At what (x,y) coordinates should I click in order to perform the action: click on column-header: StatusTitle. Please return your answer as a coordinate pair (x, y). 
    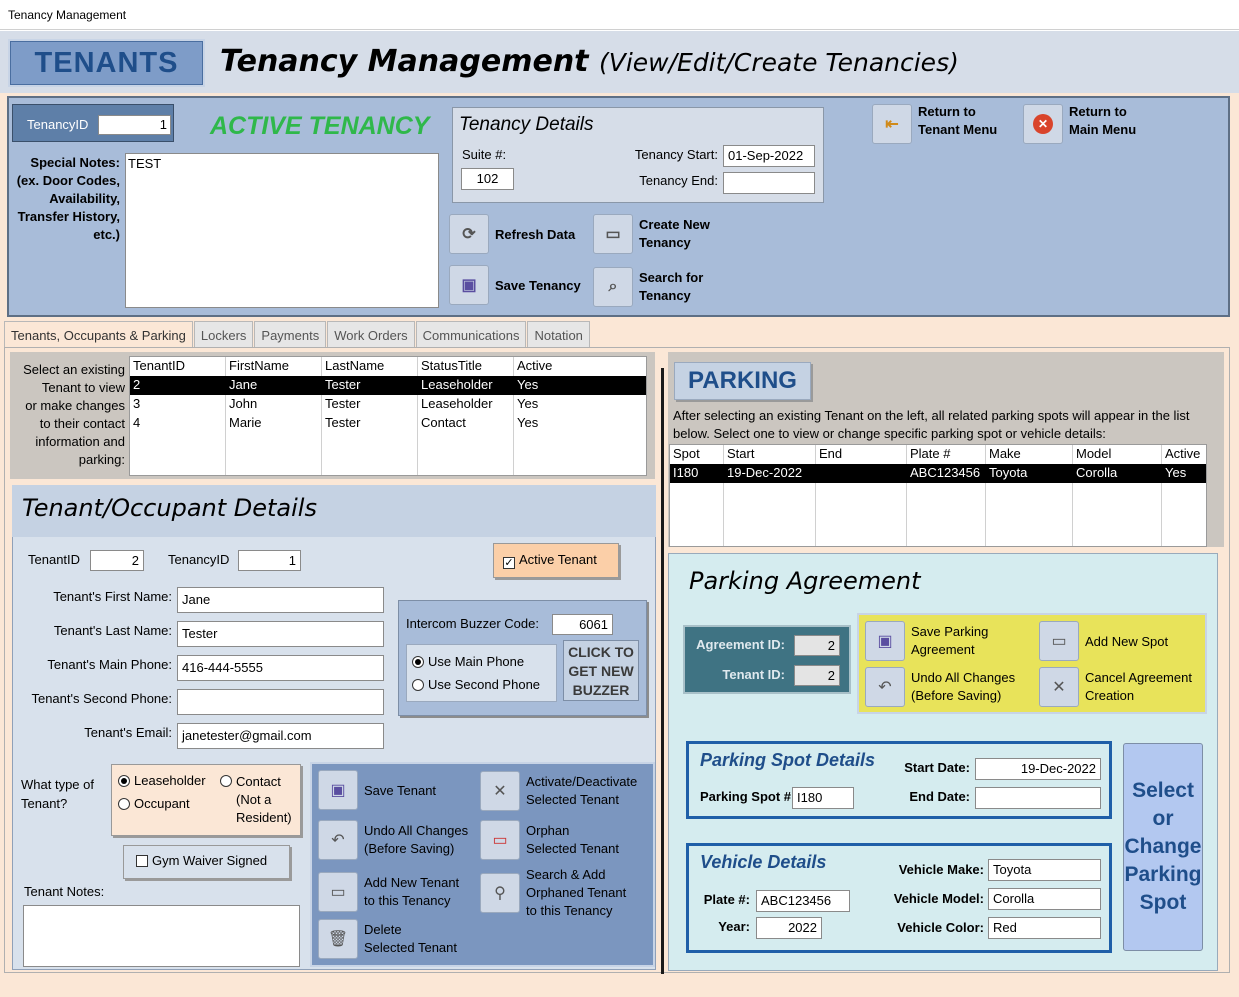
    Looking at the image, I should click on (451, 365).